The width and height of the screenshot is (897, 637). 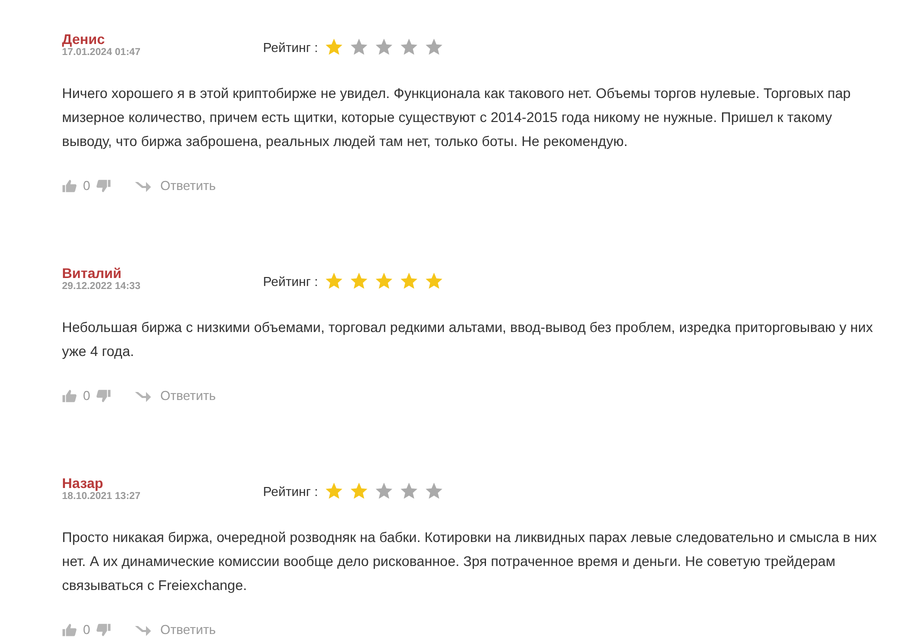 What do you see at coordinates (83, 483) in the screenshot?
I see `author-name: Назар` at bounding box center [83, 483].